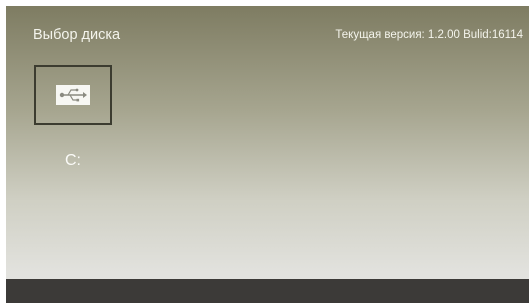 The image size is (529, 303). I want to click on drive-label: C:, so click(73, 161).